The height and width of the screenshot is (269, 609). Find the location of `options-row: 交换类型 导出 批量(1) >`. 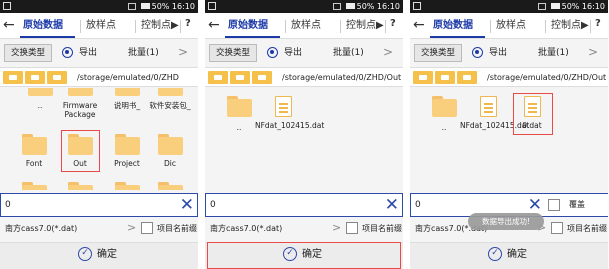

options-row: 交换类型 导出 批量(1) > is located at coordinates (304, 53).